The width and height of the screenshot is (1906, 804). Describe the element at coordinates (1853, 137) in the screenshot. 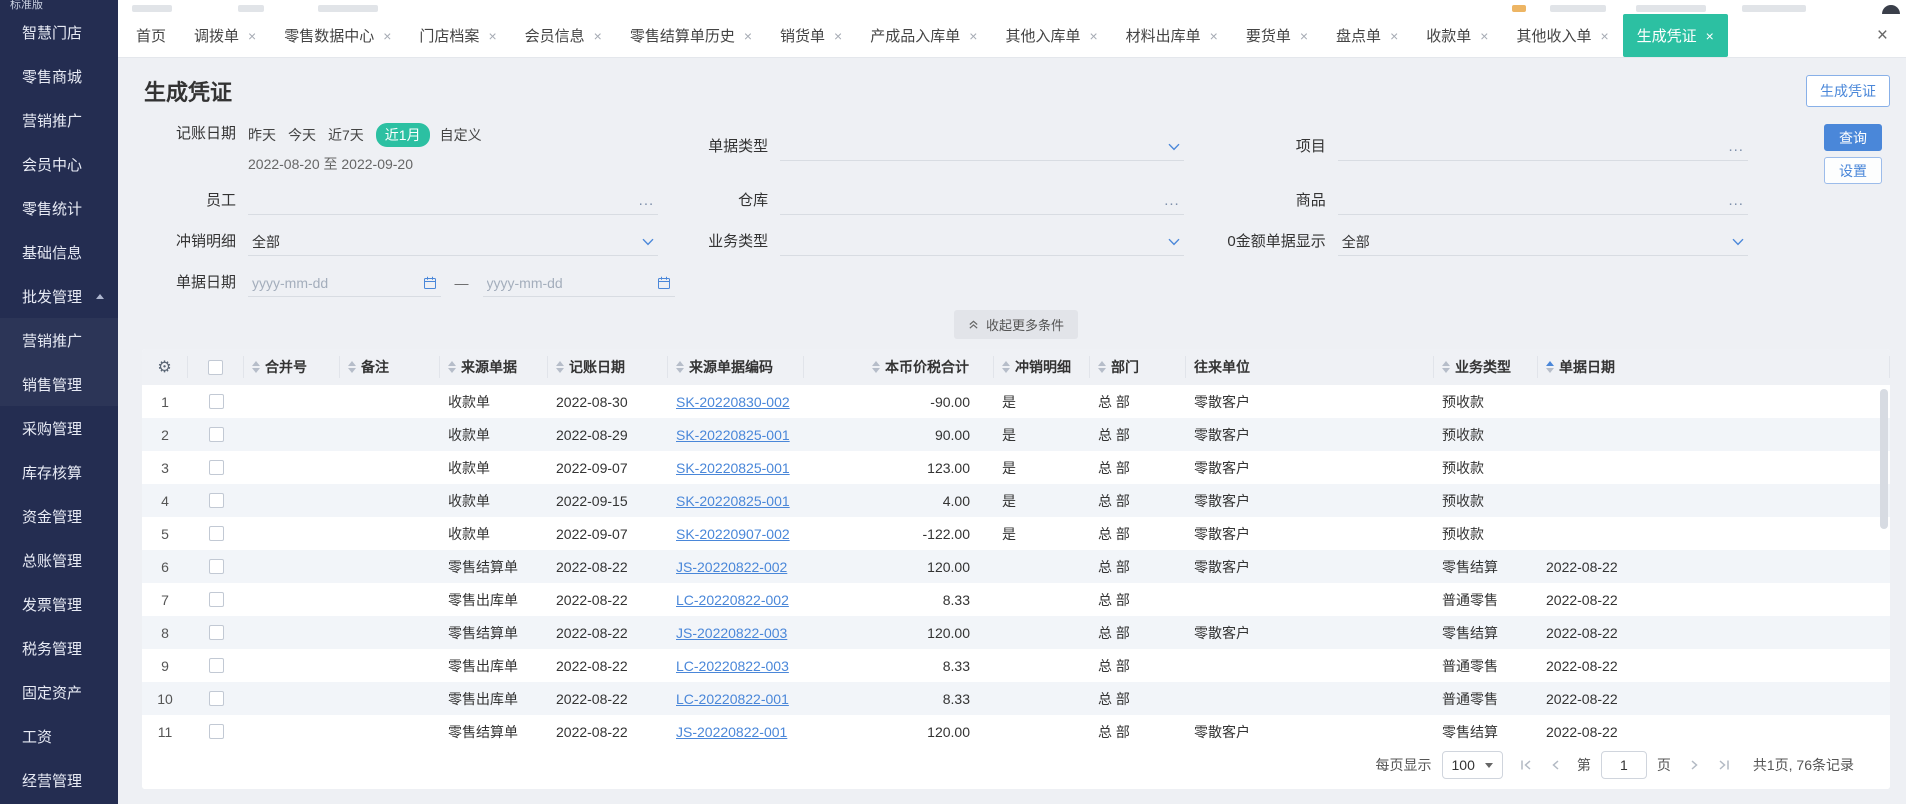

I see `query-button: 查询` at that location.